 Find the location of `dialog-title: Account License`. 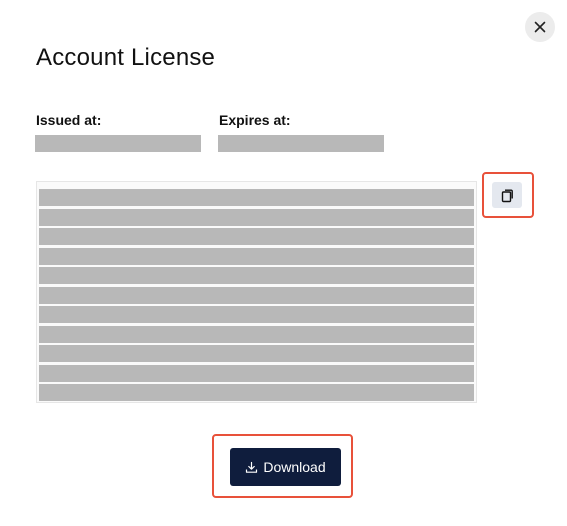

dialog-title: Account License is located at coordinates (126, 57).